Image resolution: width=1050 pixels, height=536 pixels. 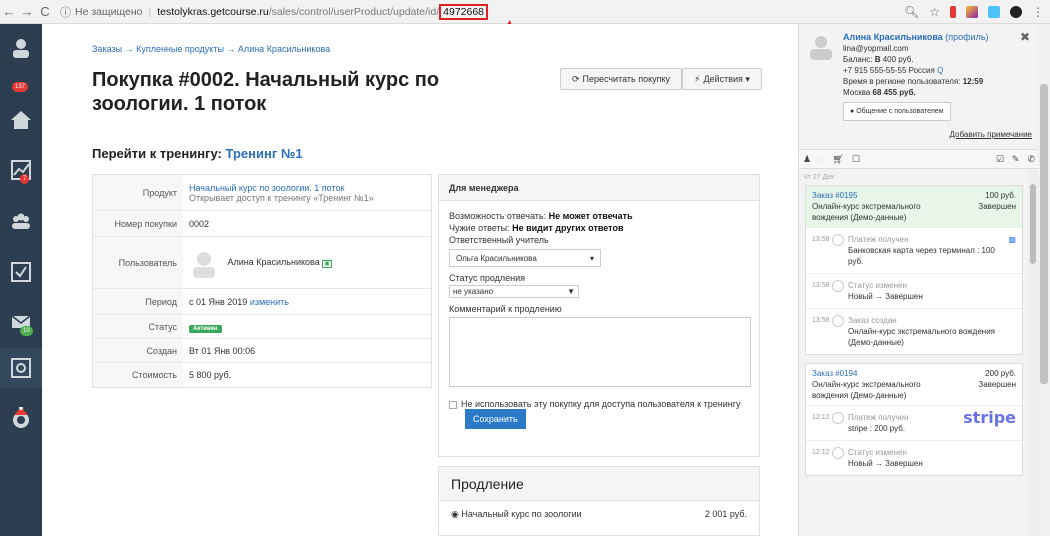 I want to click on event-time: 13:56, so click(x=821, y=320).